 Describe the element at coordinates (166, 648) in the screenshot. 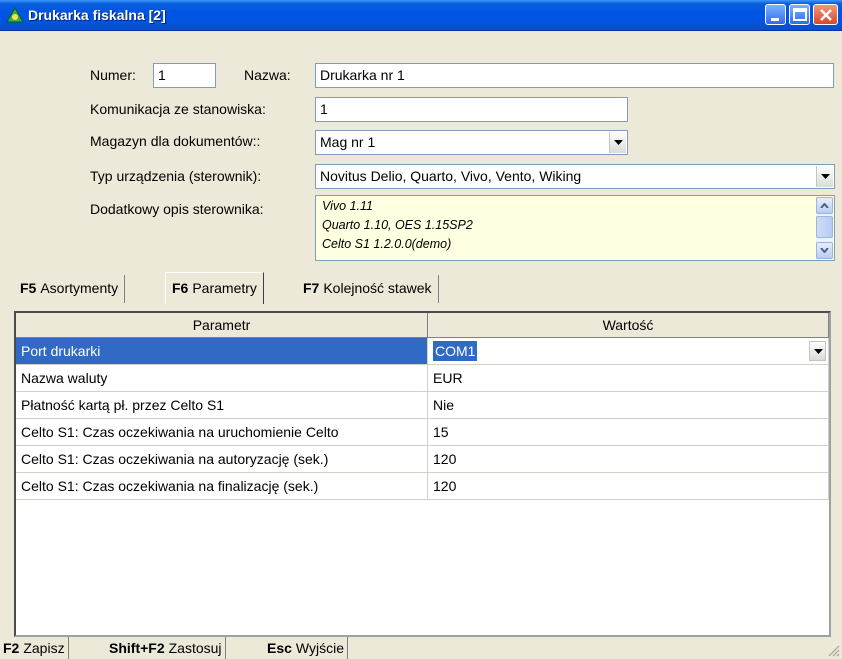

I see `apply-button: Shift+F2 Zastosuj` at that location.